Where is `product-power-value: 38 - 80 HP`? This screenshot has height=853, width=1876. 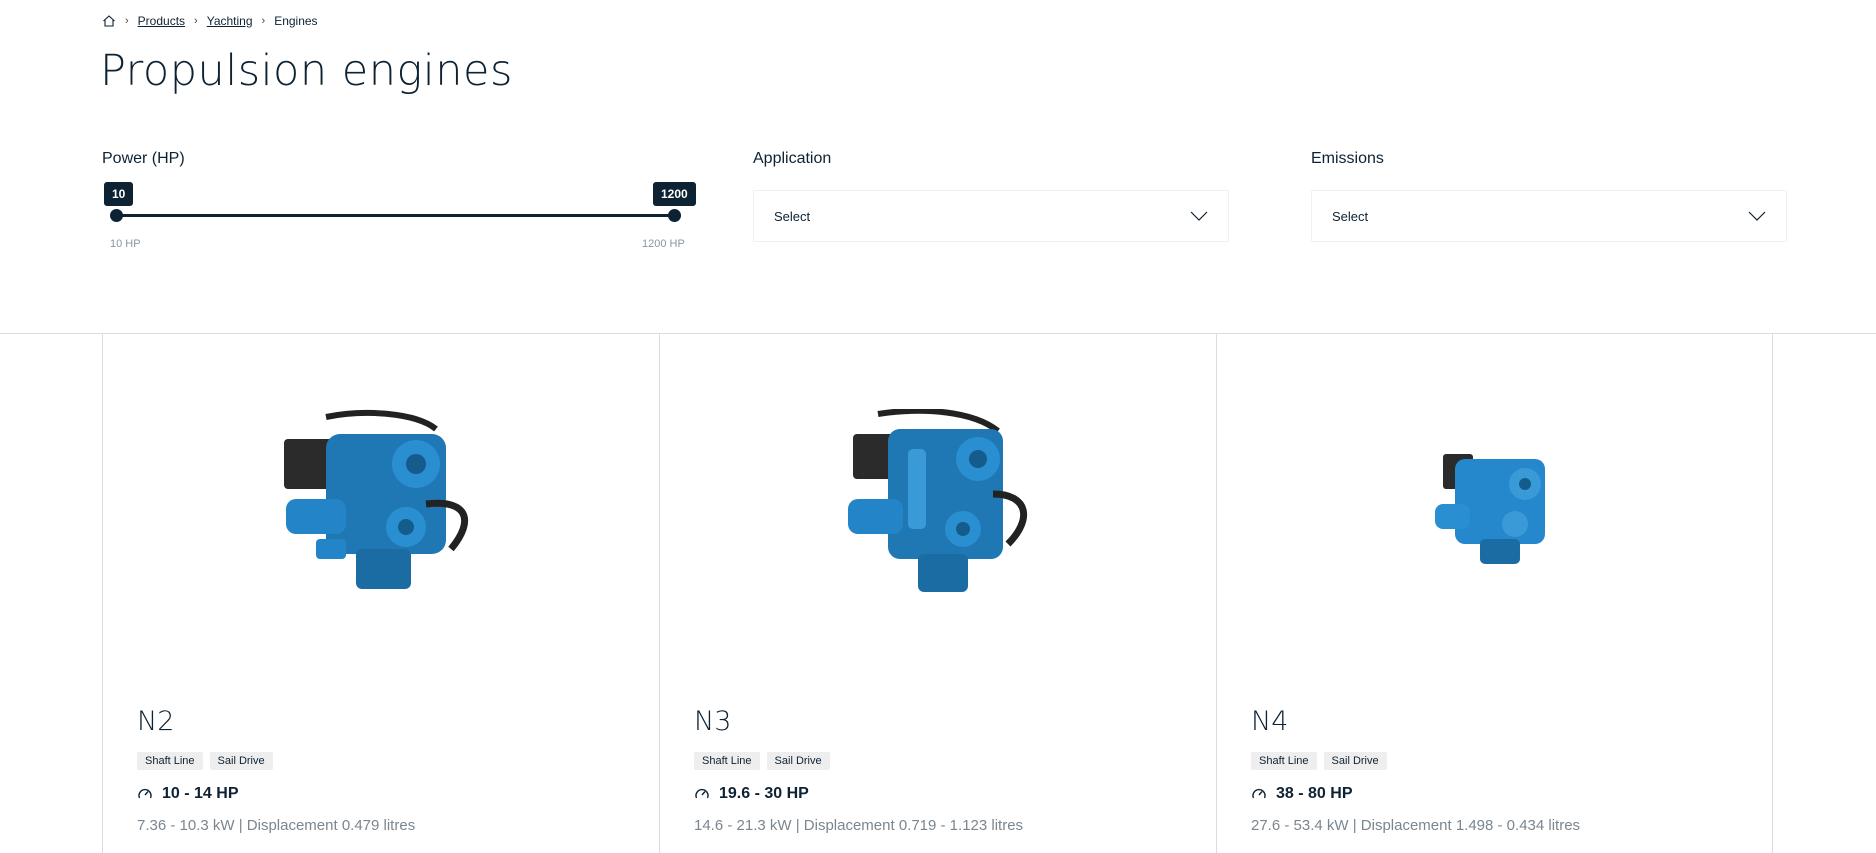 product-power-value: 38 - 80 HP is located at coordinates (1314, 793).